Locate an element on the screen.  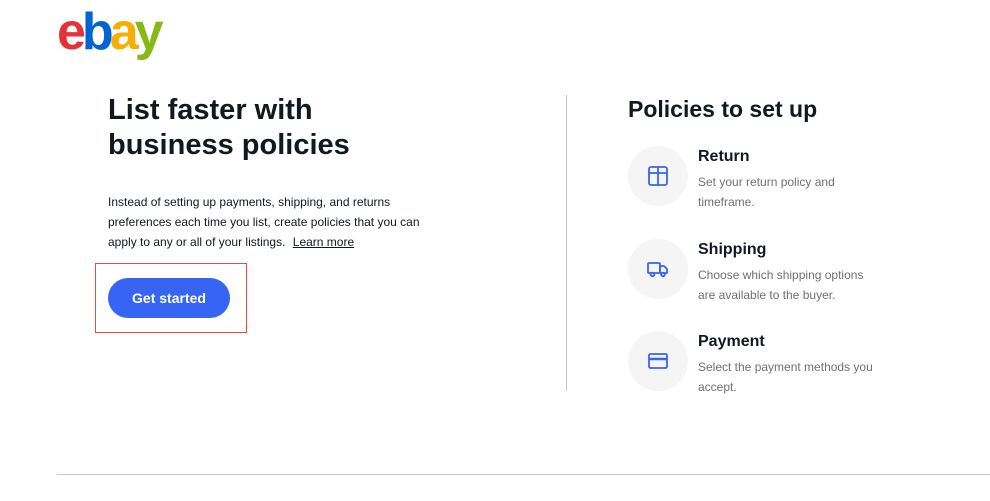
policy-desc-payment: Select the payment methods you accept. is located at coordinates (785, 377).